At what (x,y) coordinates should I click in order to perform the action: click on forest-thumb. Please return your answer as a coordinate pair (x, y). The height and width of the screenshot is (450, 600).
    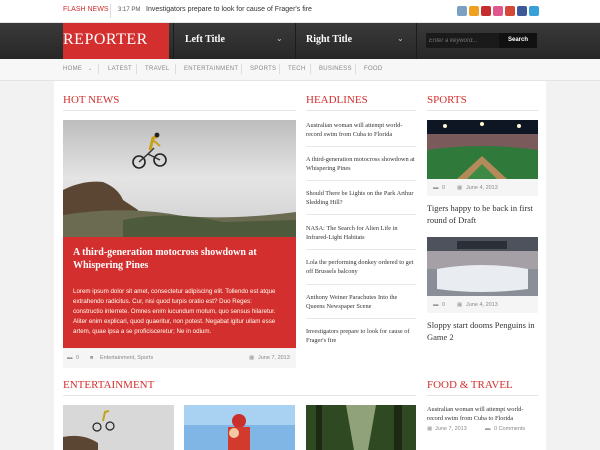
    Looking at the image, I should click on (361, 427).